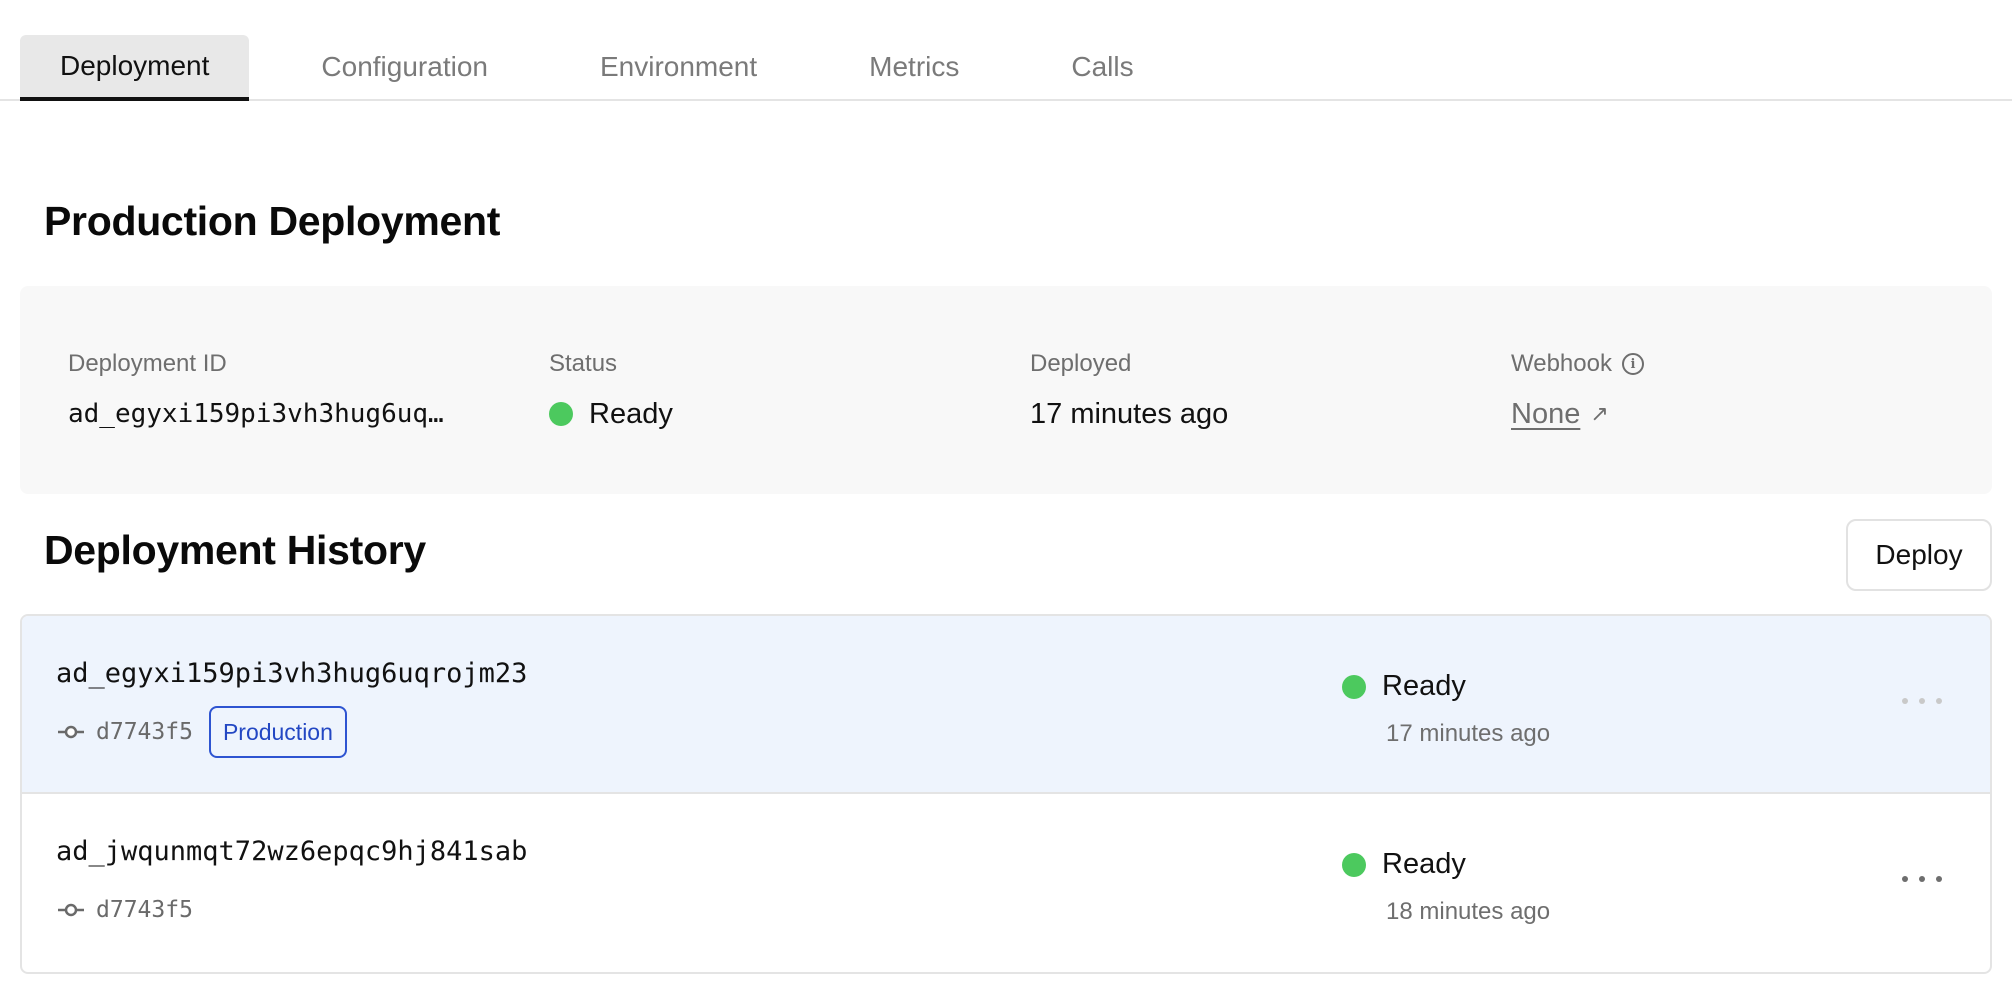 The width and height of the screenshot is (2012, 1002). What do you see at coordinates (291, 673) in the screenshot?
I see `history-row-id: ad_egyxi159pi3vh3hug6uqrojm23` at bounding box center [291, 673].